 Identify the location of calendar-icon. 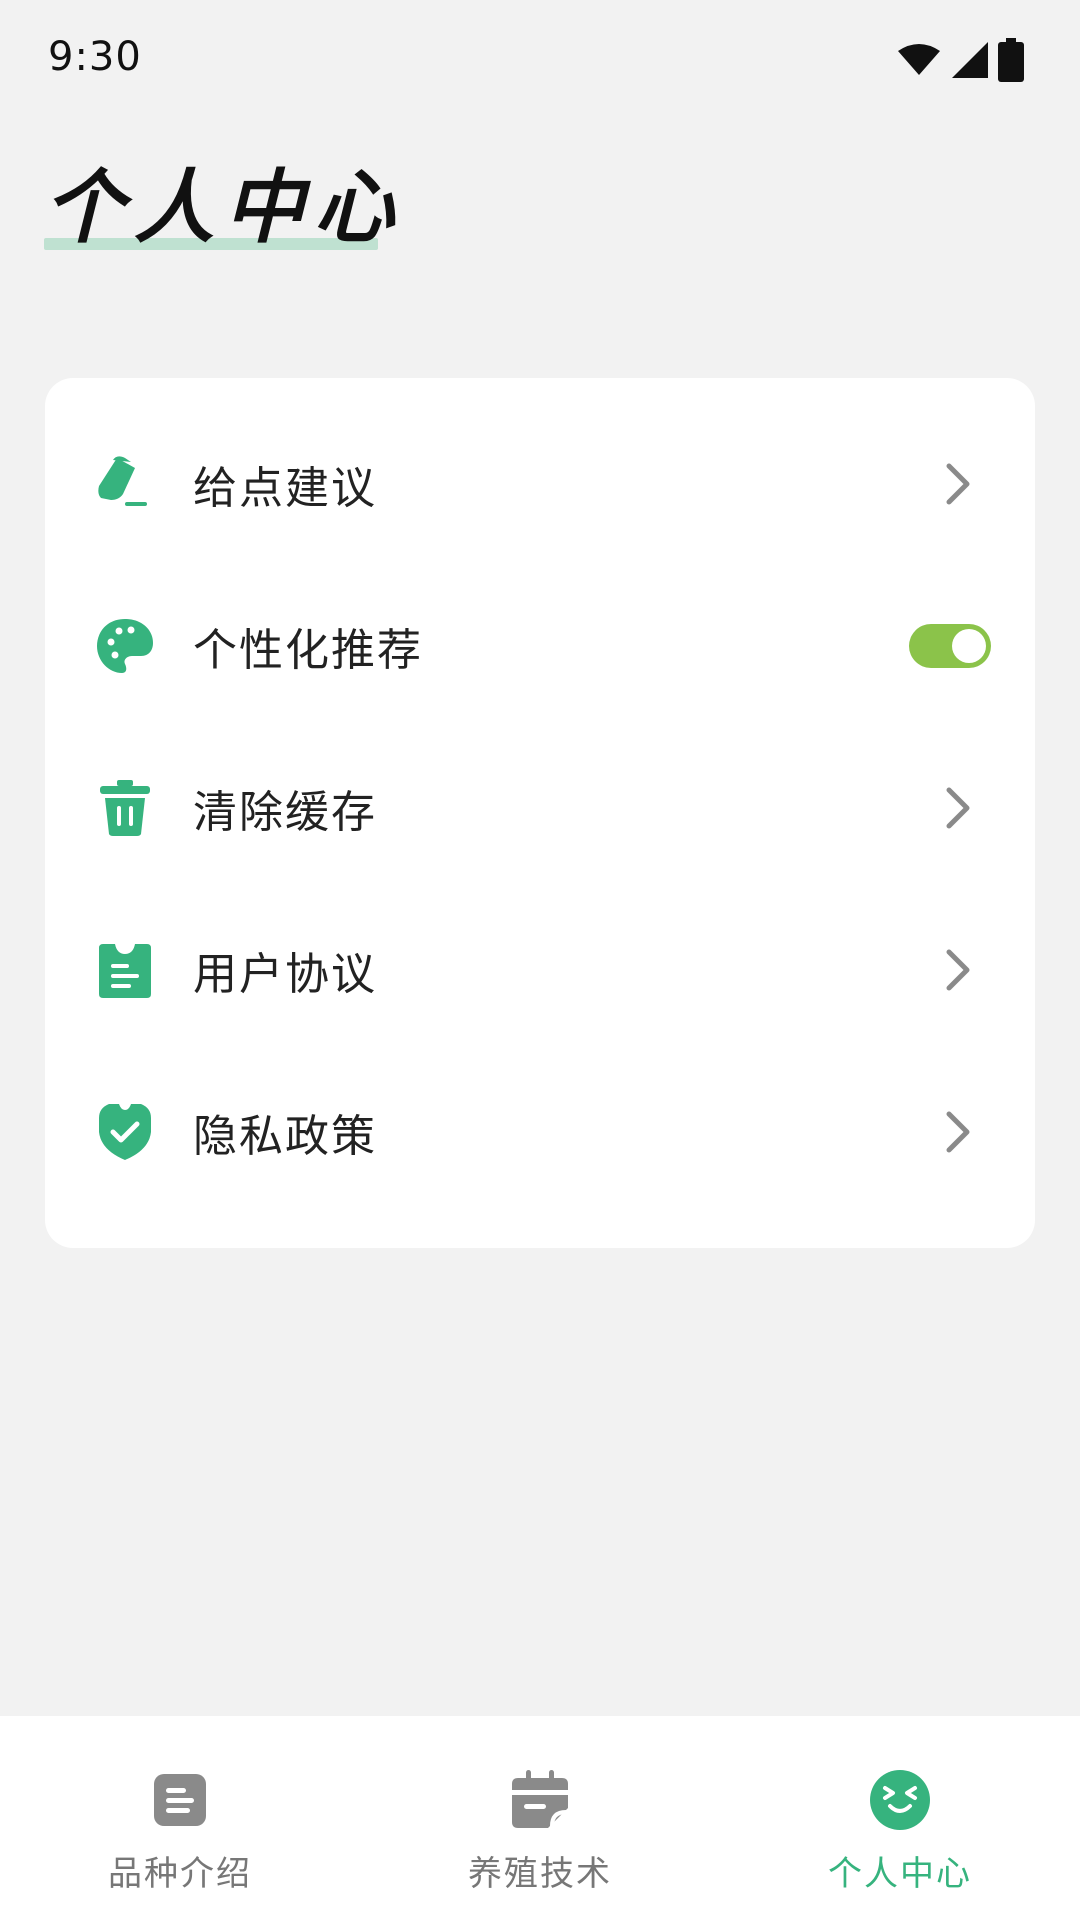
(540, 1799).